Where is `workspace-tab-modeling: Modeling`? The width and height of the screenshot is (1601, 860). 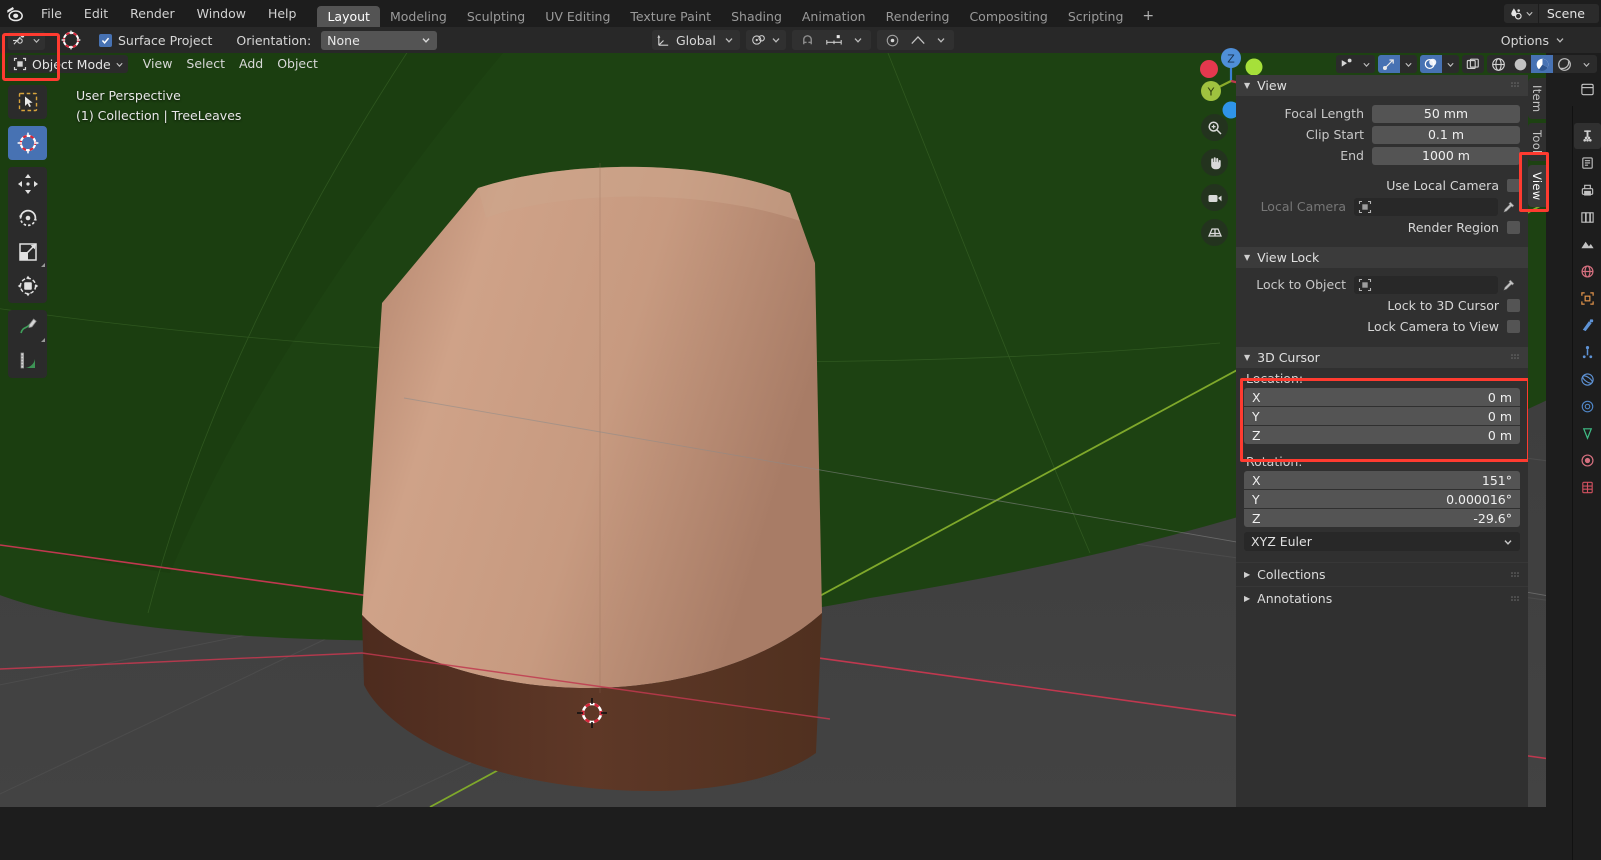
workspace-tab-modeling: Modeling is located at coordinates (418, 16).